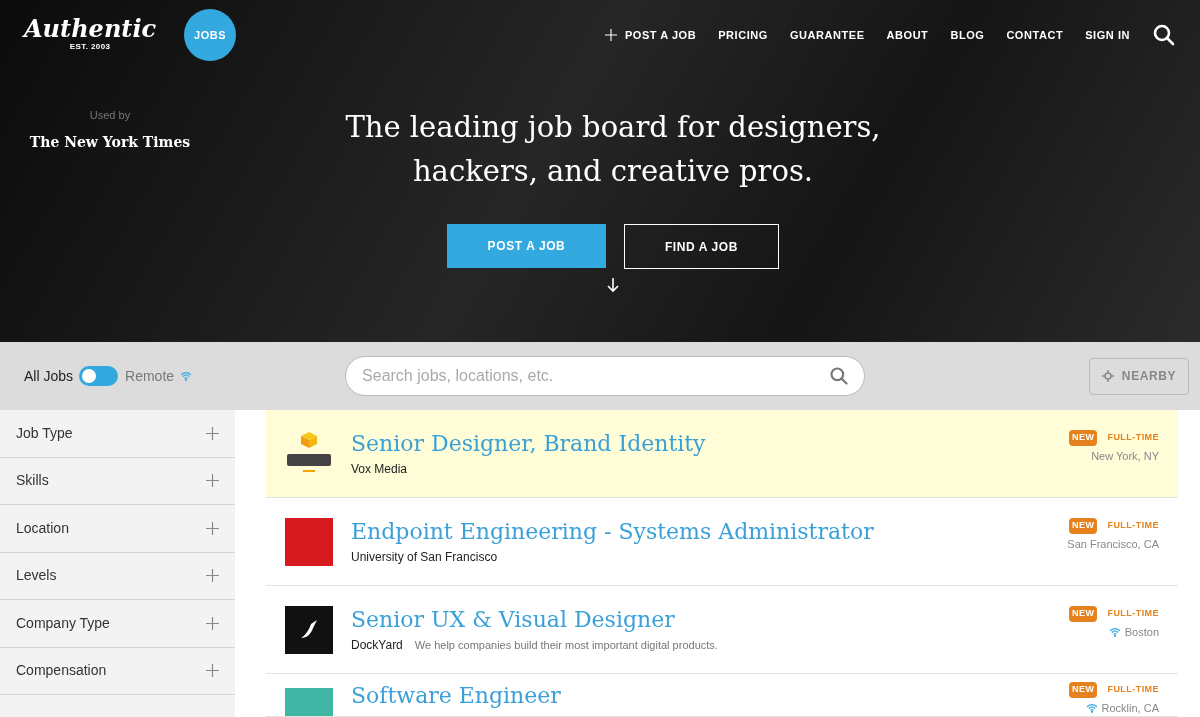 This screenshot has height=717, width=1200. What do you see at coordinates (743, 35) in the screenshot?
I see `nav-link: PRICING` at bounding box center [743, 35].